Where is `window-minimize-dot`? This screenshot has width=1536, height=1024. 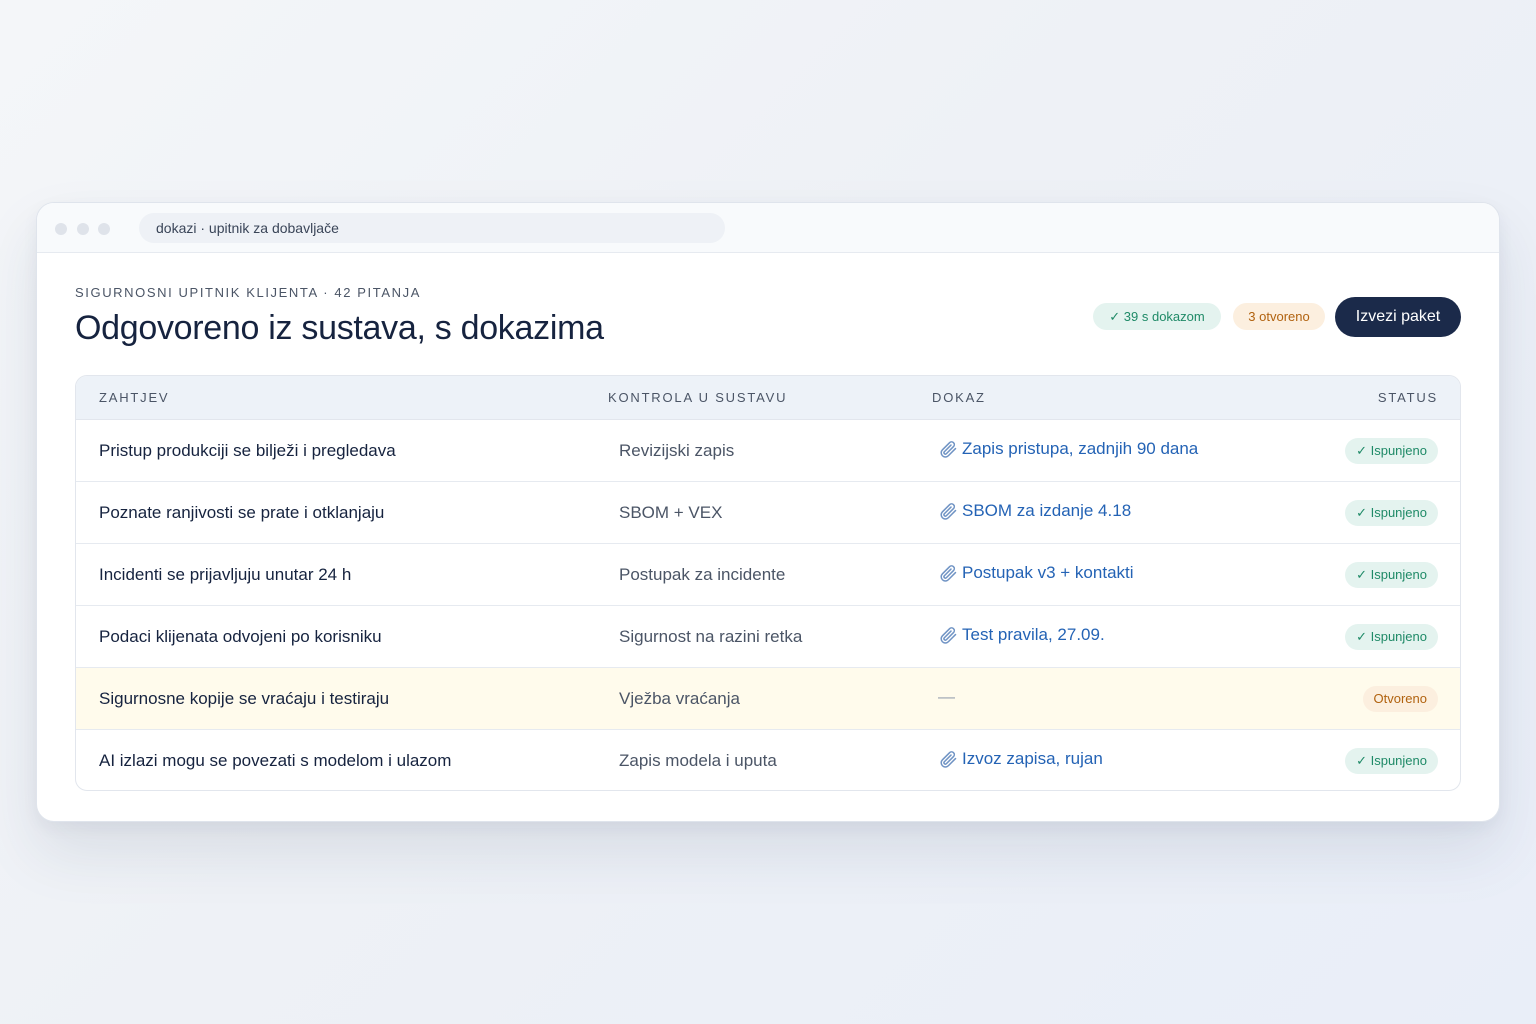 window-minimize-dot is located at coordinates (83, 229).